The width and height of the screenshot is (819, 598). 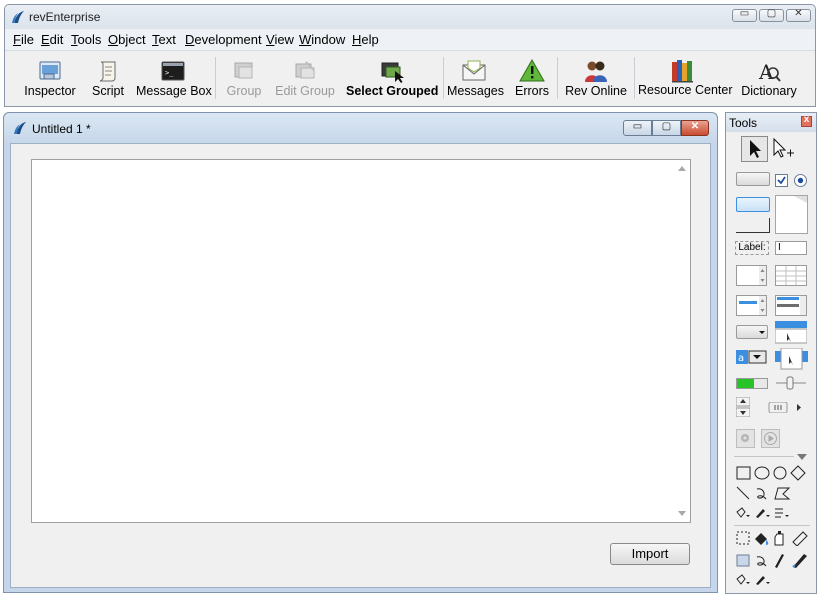 What do you see at coordinates (475, 91) in the screenshot?
I see `messages-label: Messages` at bounding box center [475, 91].